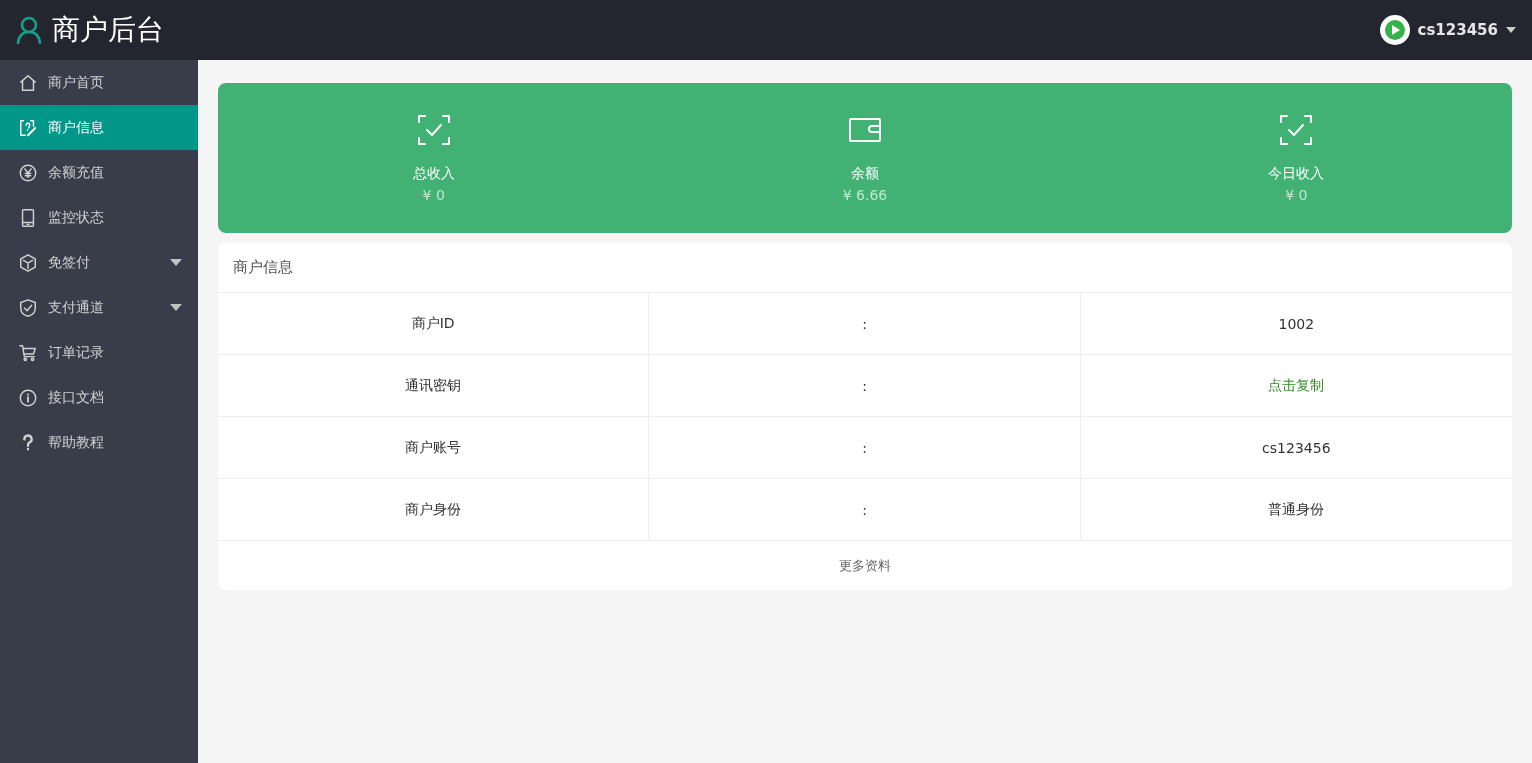  I want to click on stat-value: ¥ 6.66, so click(865, 195).